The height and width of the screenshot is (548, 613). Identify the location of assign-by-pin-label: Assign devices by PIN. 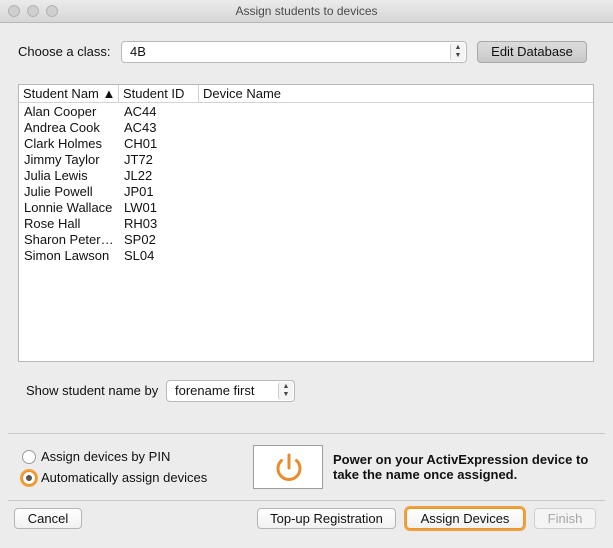
(106, 456).